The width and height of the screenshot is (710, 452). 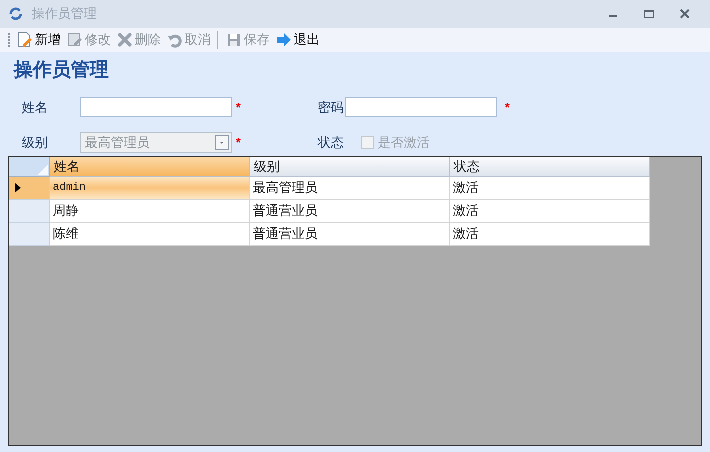 I want to click on row-header, so click(x=29, y=188).